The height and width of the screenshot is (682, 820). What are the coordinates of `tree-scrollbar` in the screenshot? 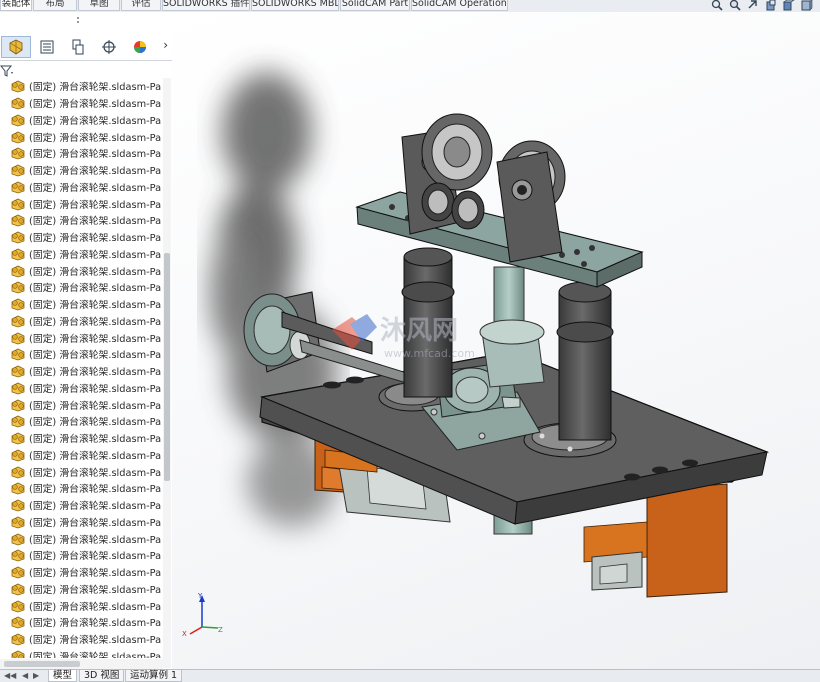 It's located at (167, 373).